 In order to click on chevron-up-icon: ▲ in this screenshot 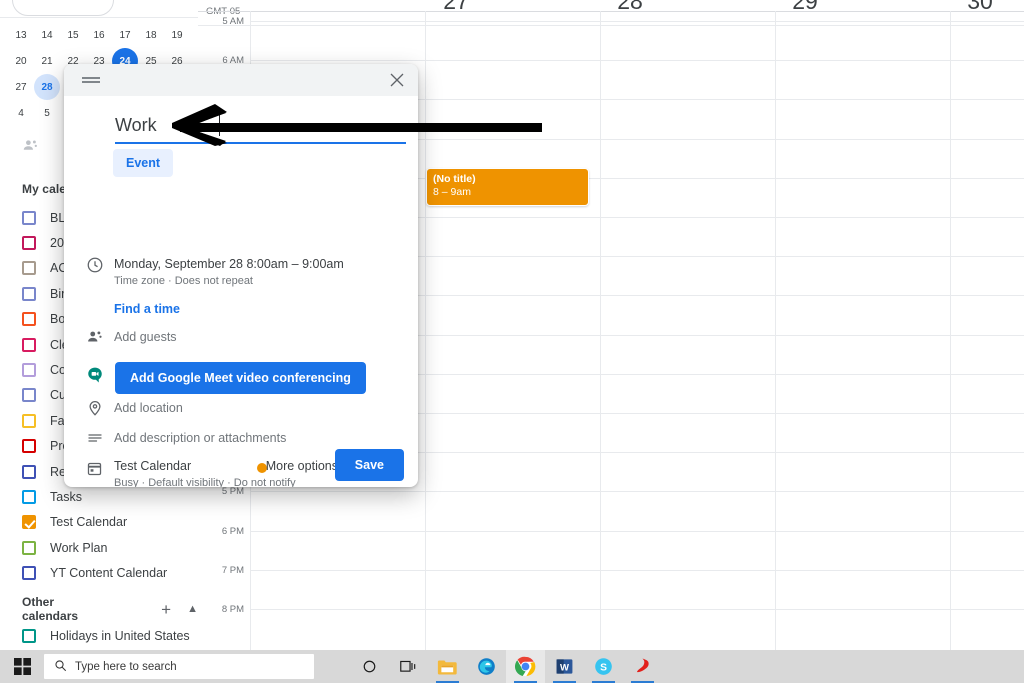, I will do `click(192, 609)`.